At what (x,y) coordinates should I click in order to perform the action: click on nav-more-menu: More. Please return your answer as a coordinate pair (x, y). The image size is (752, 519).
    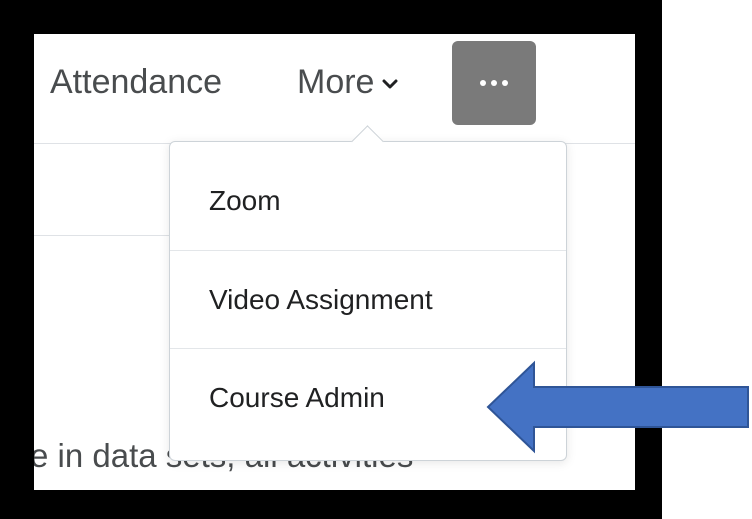
    Looking at the image, I should click on (347, 82).